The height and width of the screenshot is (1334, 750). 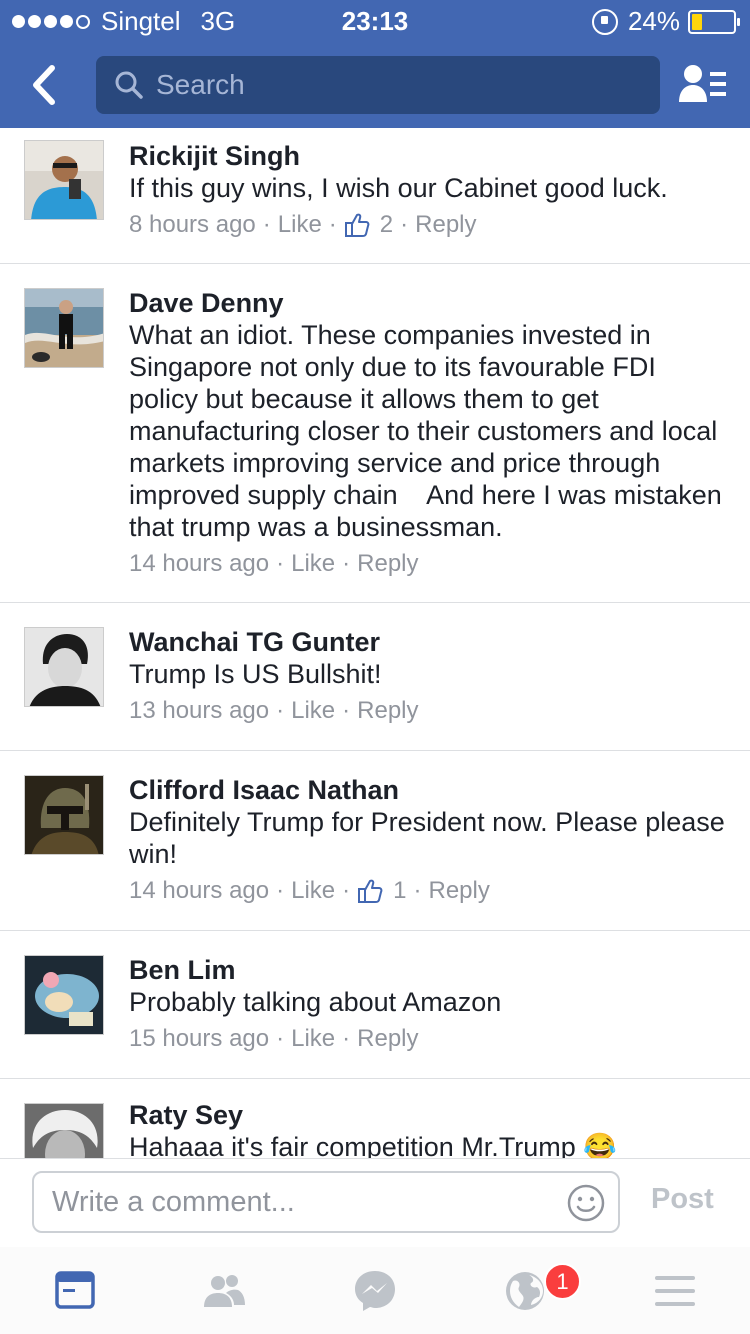 What do you see at coordinates (199, 710) in the screenshot?
I see `comment-time: 13 hours ago` at bounding box center [199, 710].